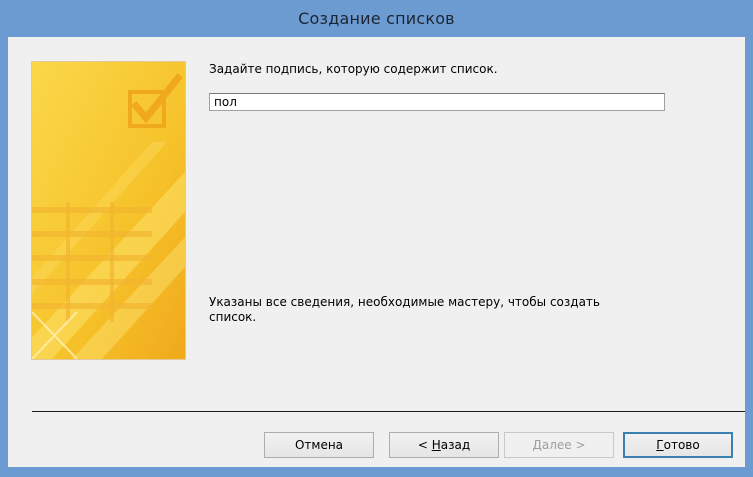 The image size is (753, 477). Describe the element at coordinates (660, 445) in the screenshot. I see `finish-button-hotkey: Г` at that location.